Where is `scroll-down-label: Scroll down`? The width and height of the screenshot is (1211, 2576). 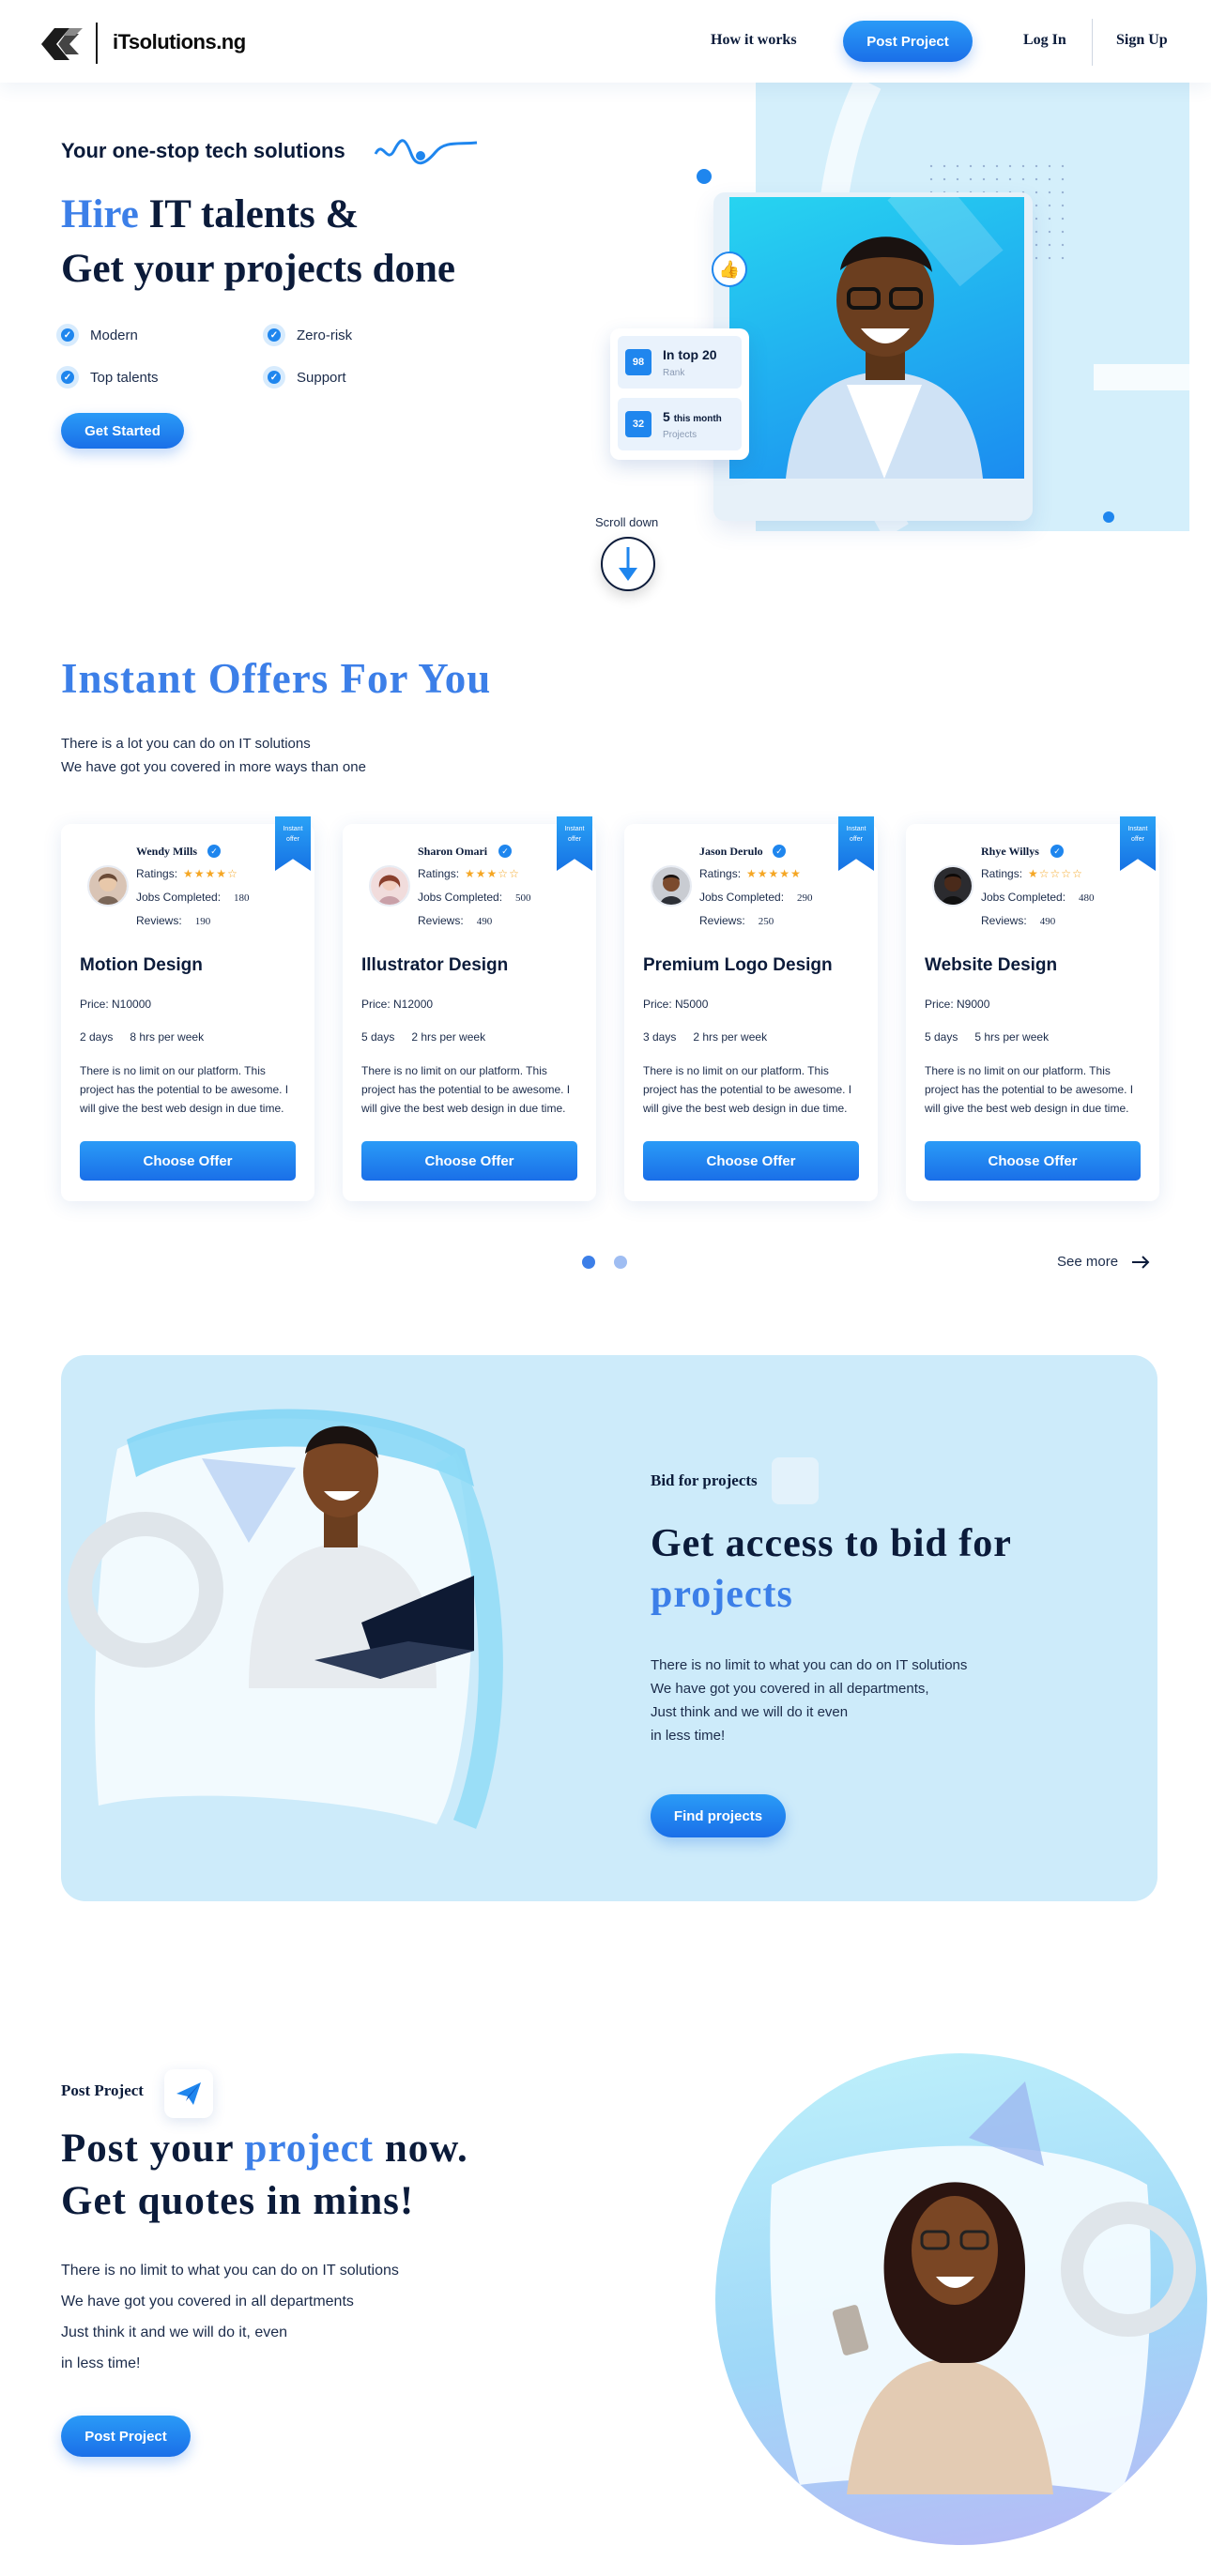
scroll-down-label: Scroll down is located at coordinates (627, 522).